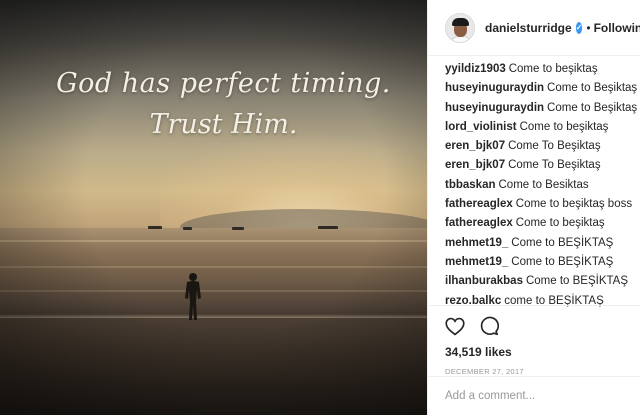 The height and width of the screenshot is (415, 640). I want to click on username-link: danielsturridge, so click(528, 28).